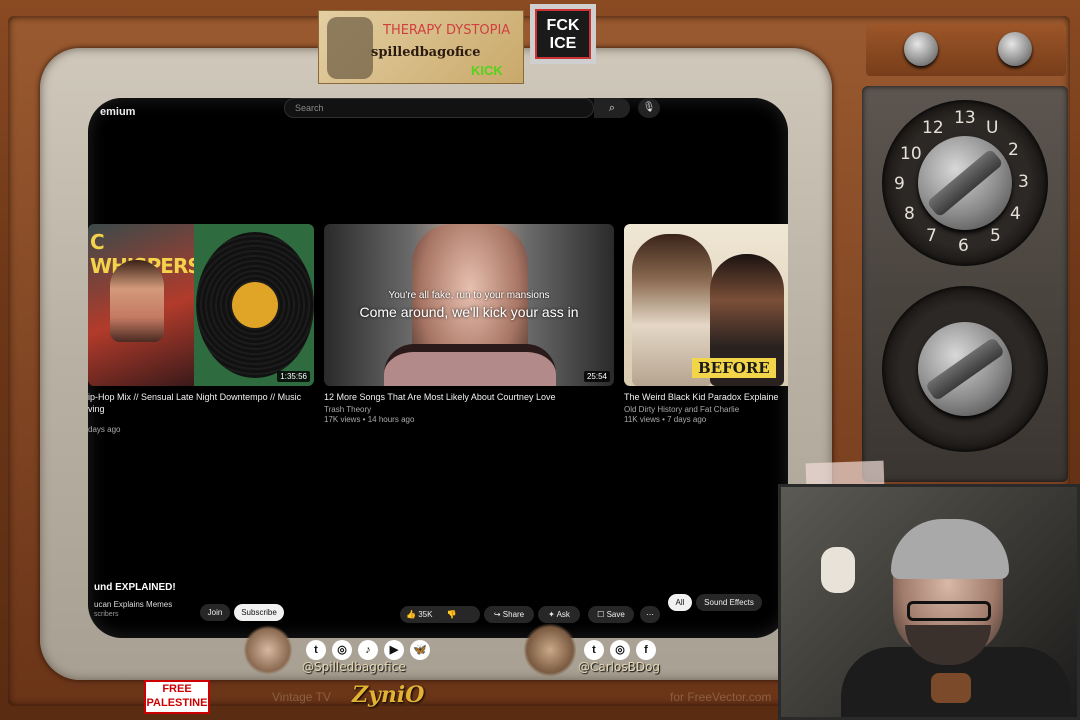  I want to click on credit-text: for FreeVector.com, so click(721, 697).